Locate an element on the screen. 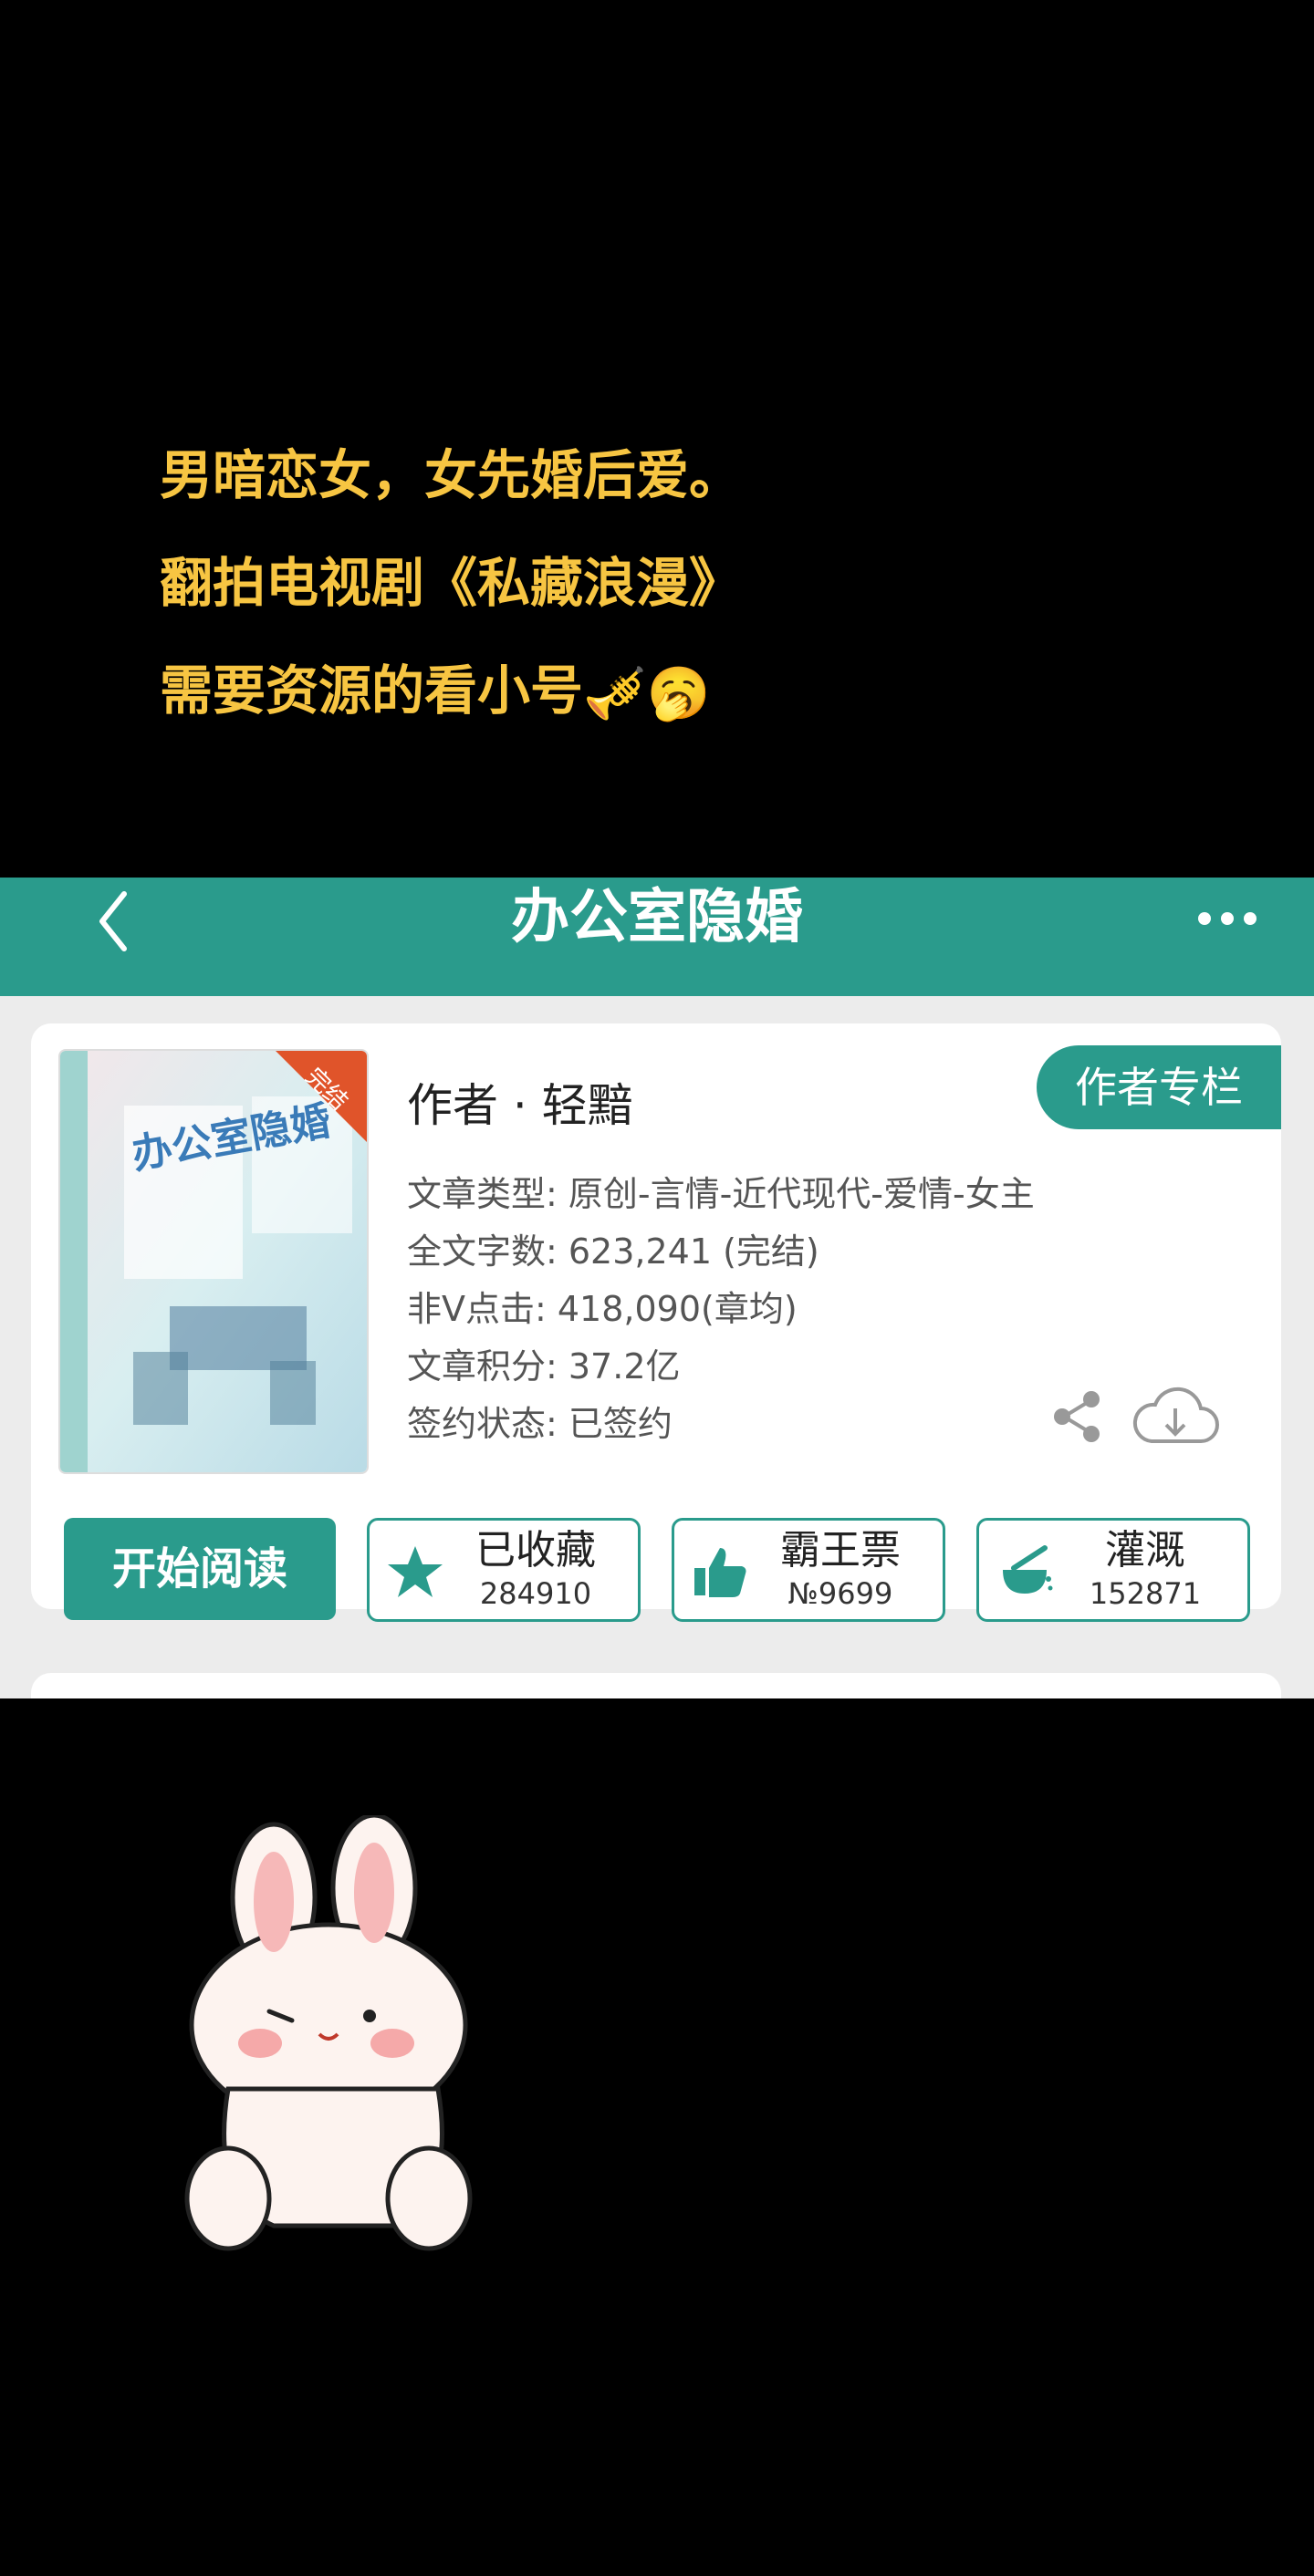 The width and height of the screenshot is (1314, 2576). info-row-type: 文章类型: 原创-言情-近代现代-爱情-女主 is located at coordinates (721, 1194).